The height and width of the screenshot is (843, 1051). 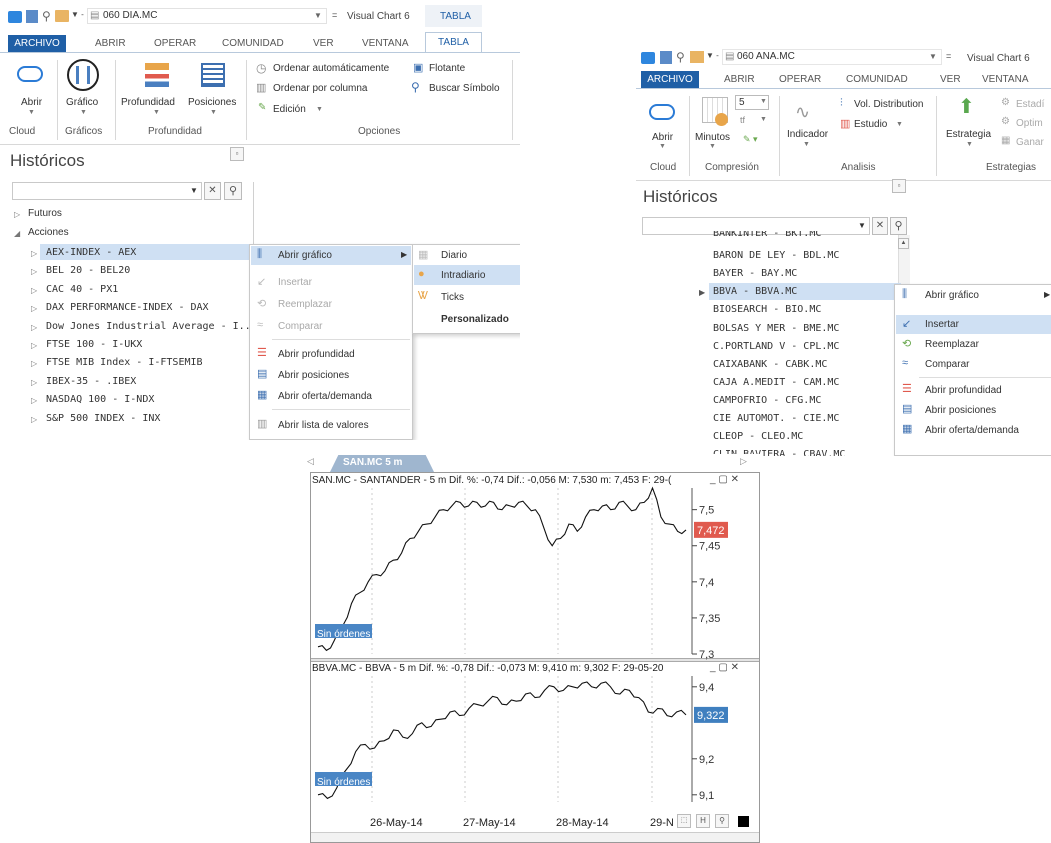 I want to click on depth-button: Profundidad, so click(x=148, y=102).